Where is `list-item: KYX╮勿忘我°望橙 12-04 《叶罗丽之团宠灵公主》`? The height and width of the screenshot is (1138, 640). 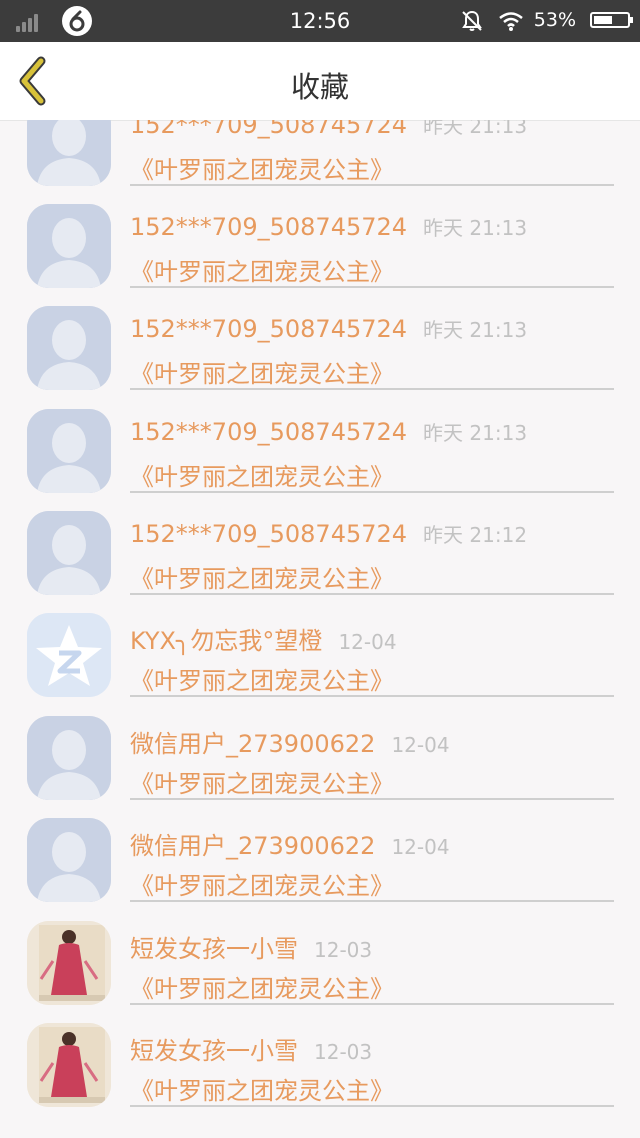
list-item: KYX╮勿忘我°望橙 12-04 《叶罗丽之团宠灵公主》 is located at coordinates (320, 664).